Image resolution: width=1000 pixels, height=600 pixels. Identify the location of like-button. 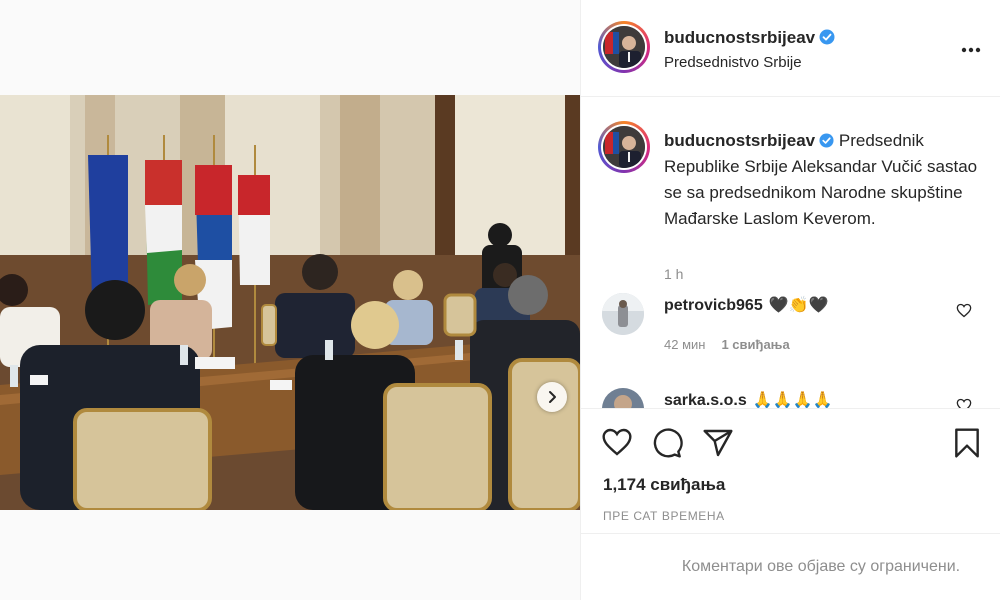
(617, 444).